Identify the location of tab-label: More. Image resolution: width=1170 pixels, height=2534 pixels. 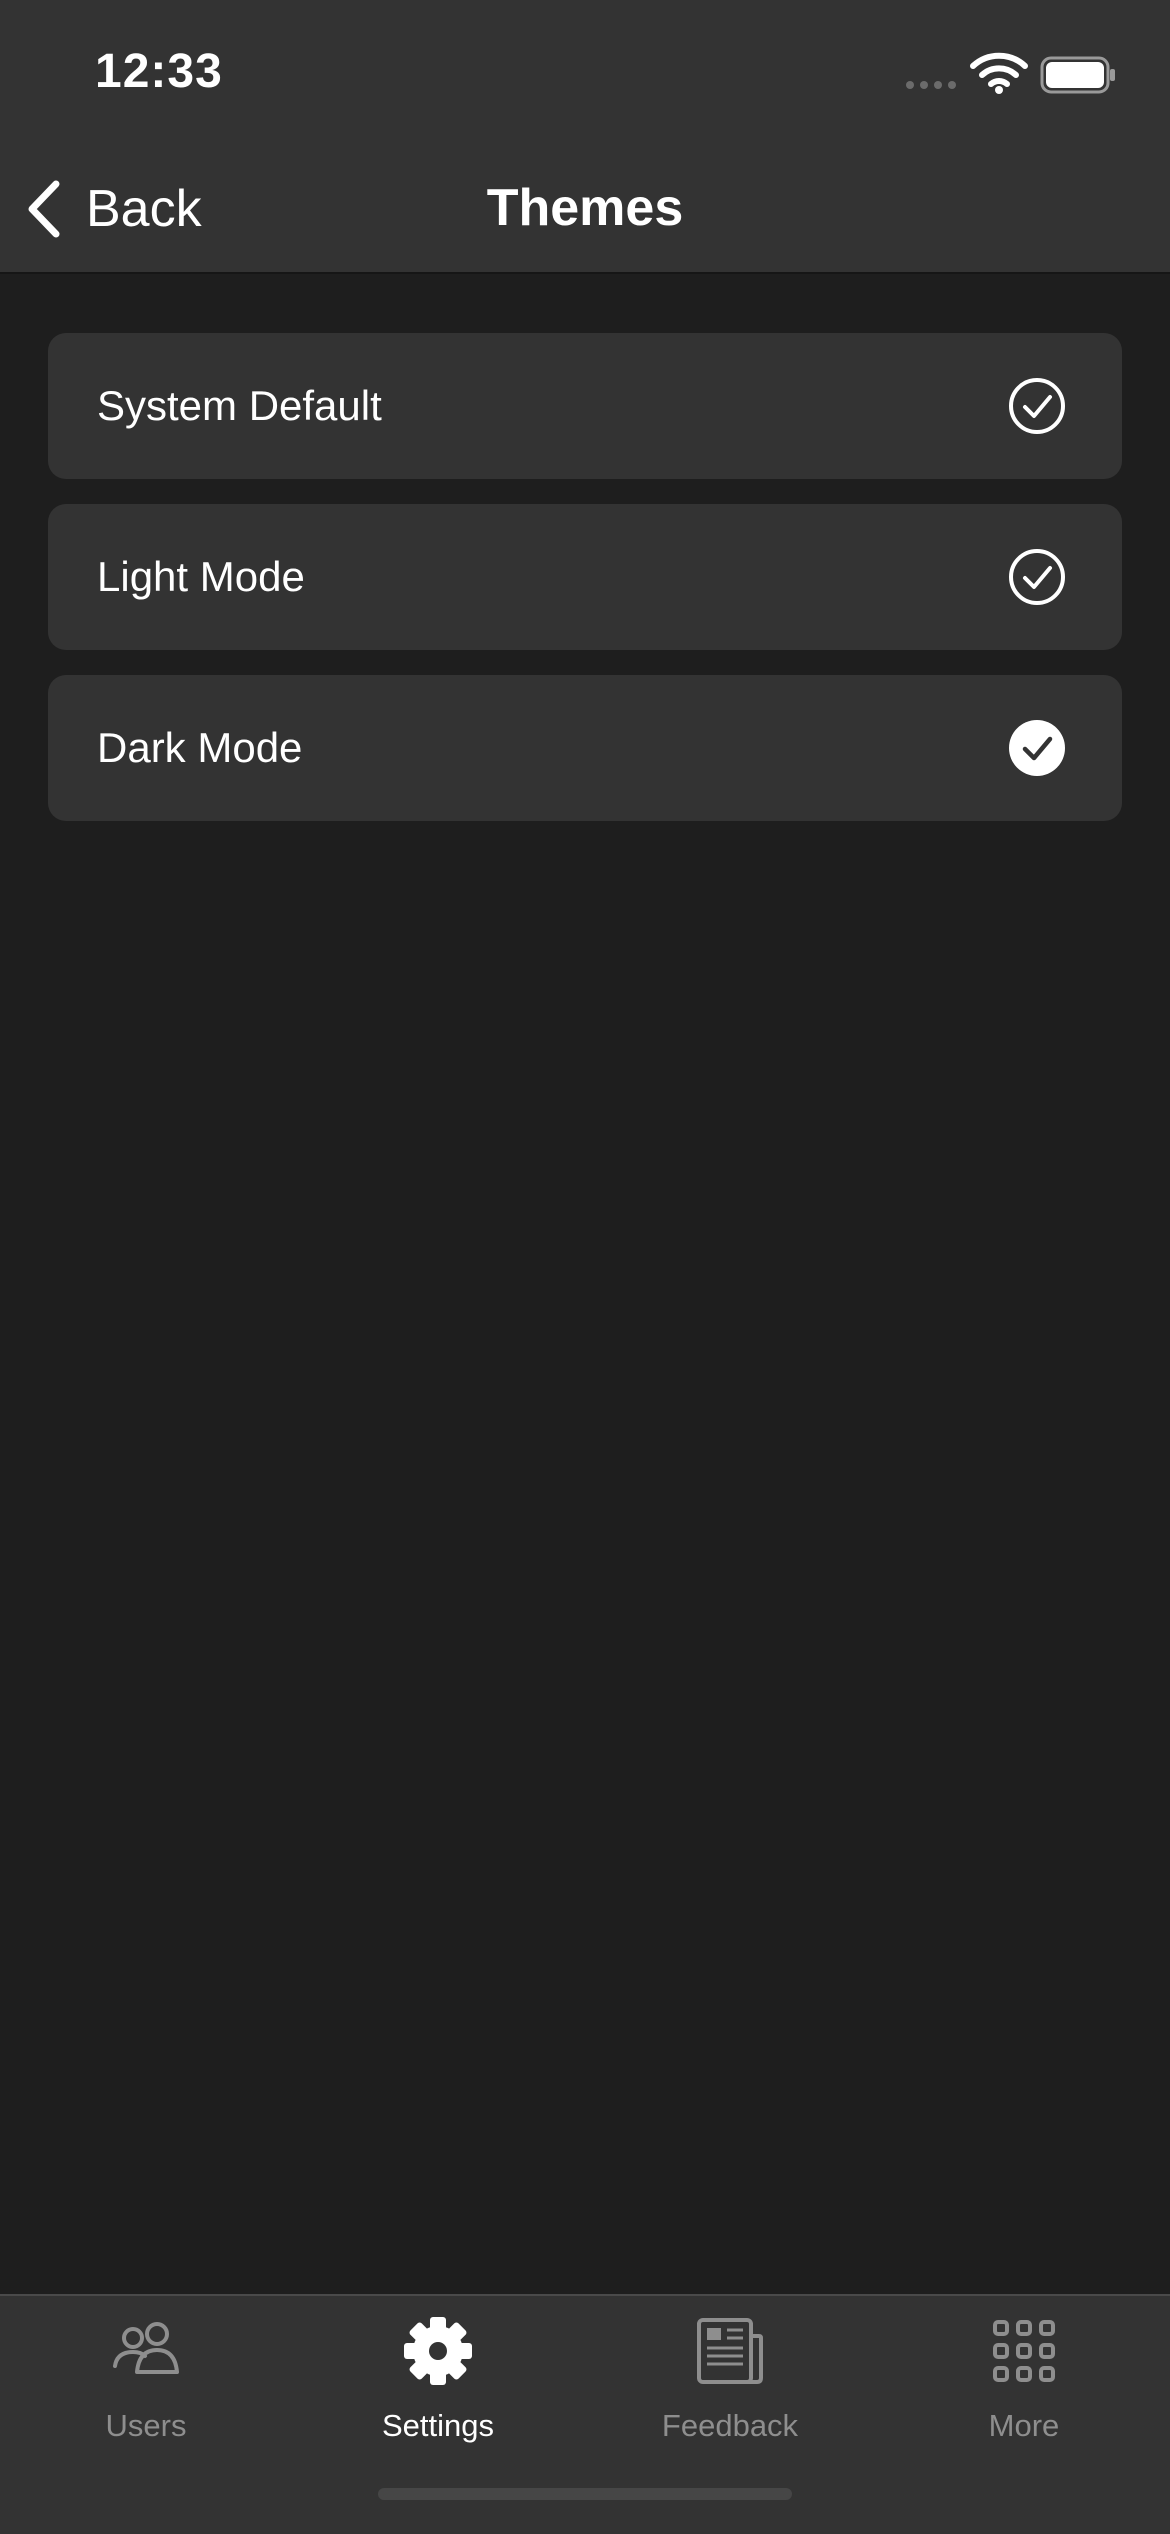
(1024, 2425).